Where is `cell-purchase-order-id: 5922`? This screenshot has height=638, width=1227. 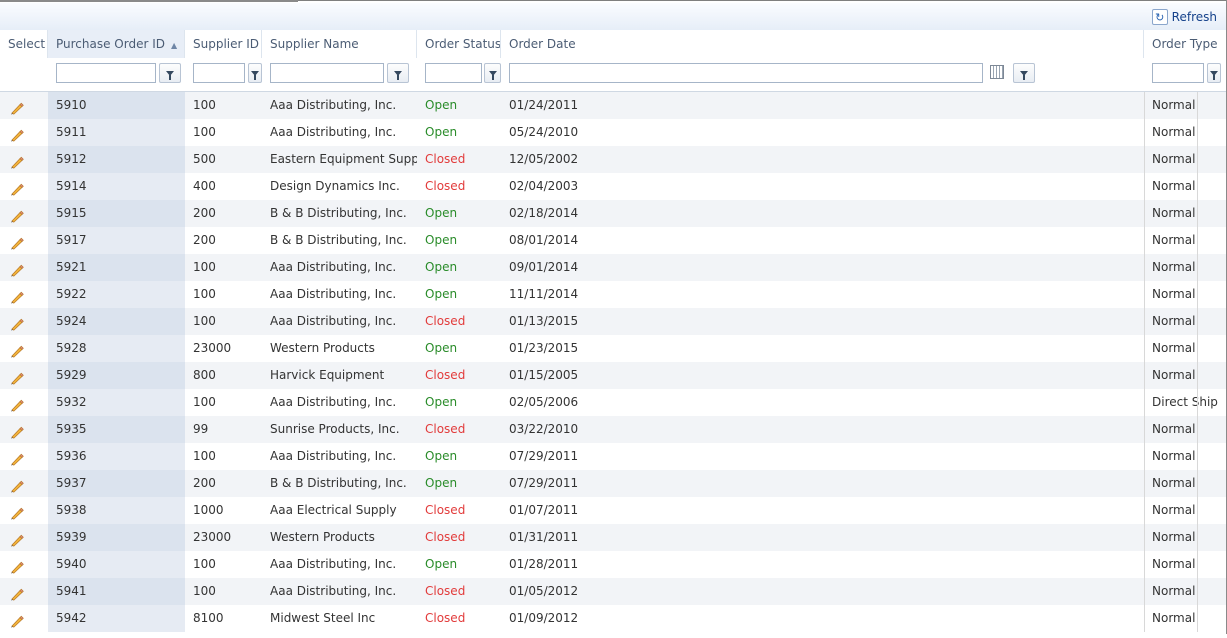
cell-purchase-order-id: 5922 is located at coordinates (116, 294).